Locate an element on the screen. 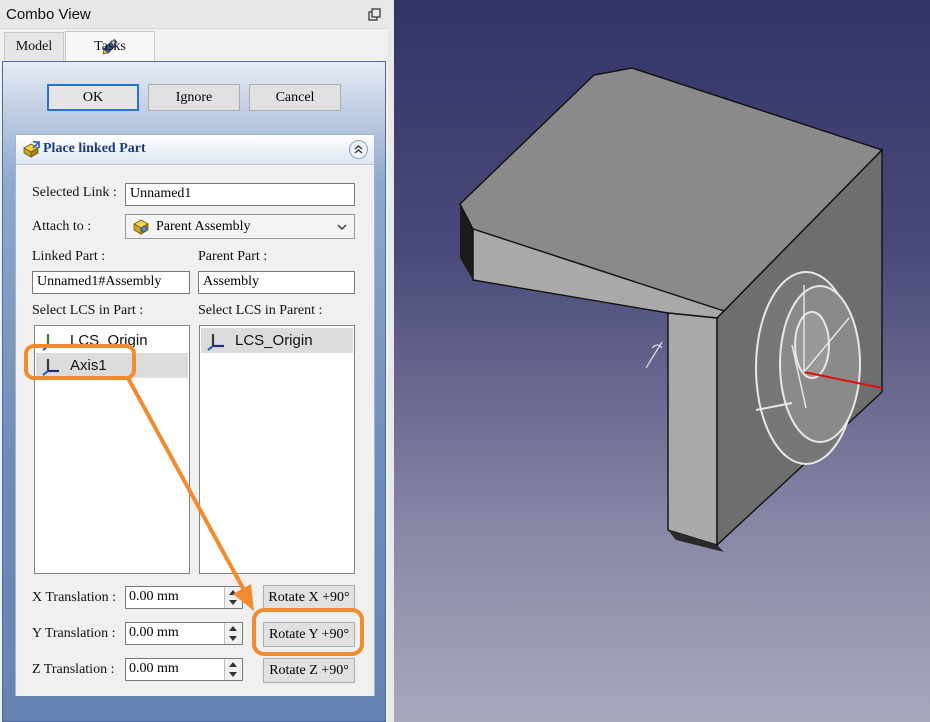 The image size is (930, 722). ok-button: OK is located at coordinates (93, 97).